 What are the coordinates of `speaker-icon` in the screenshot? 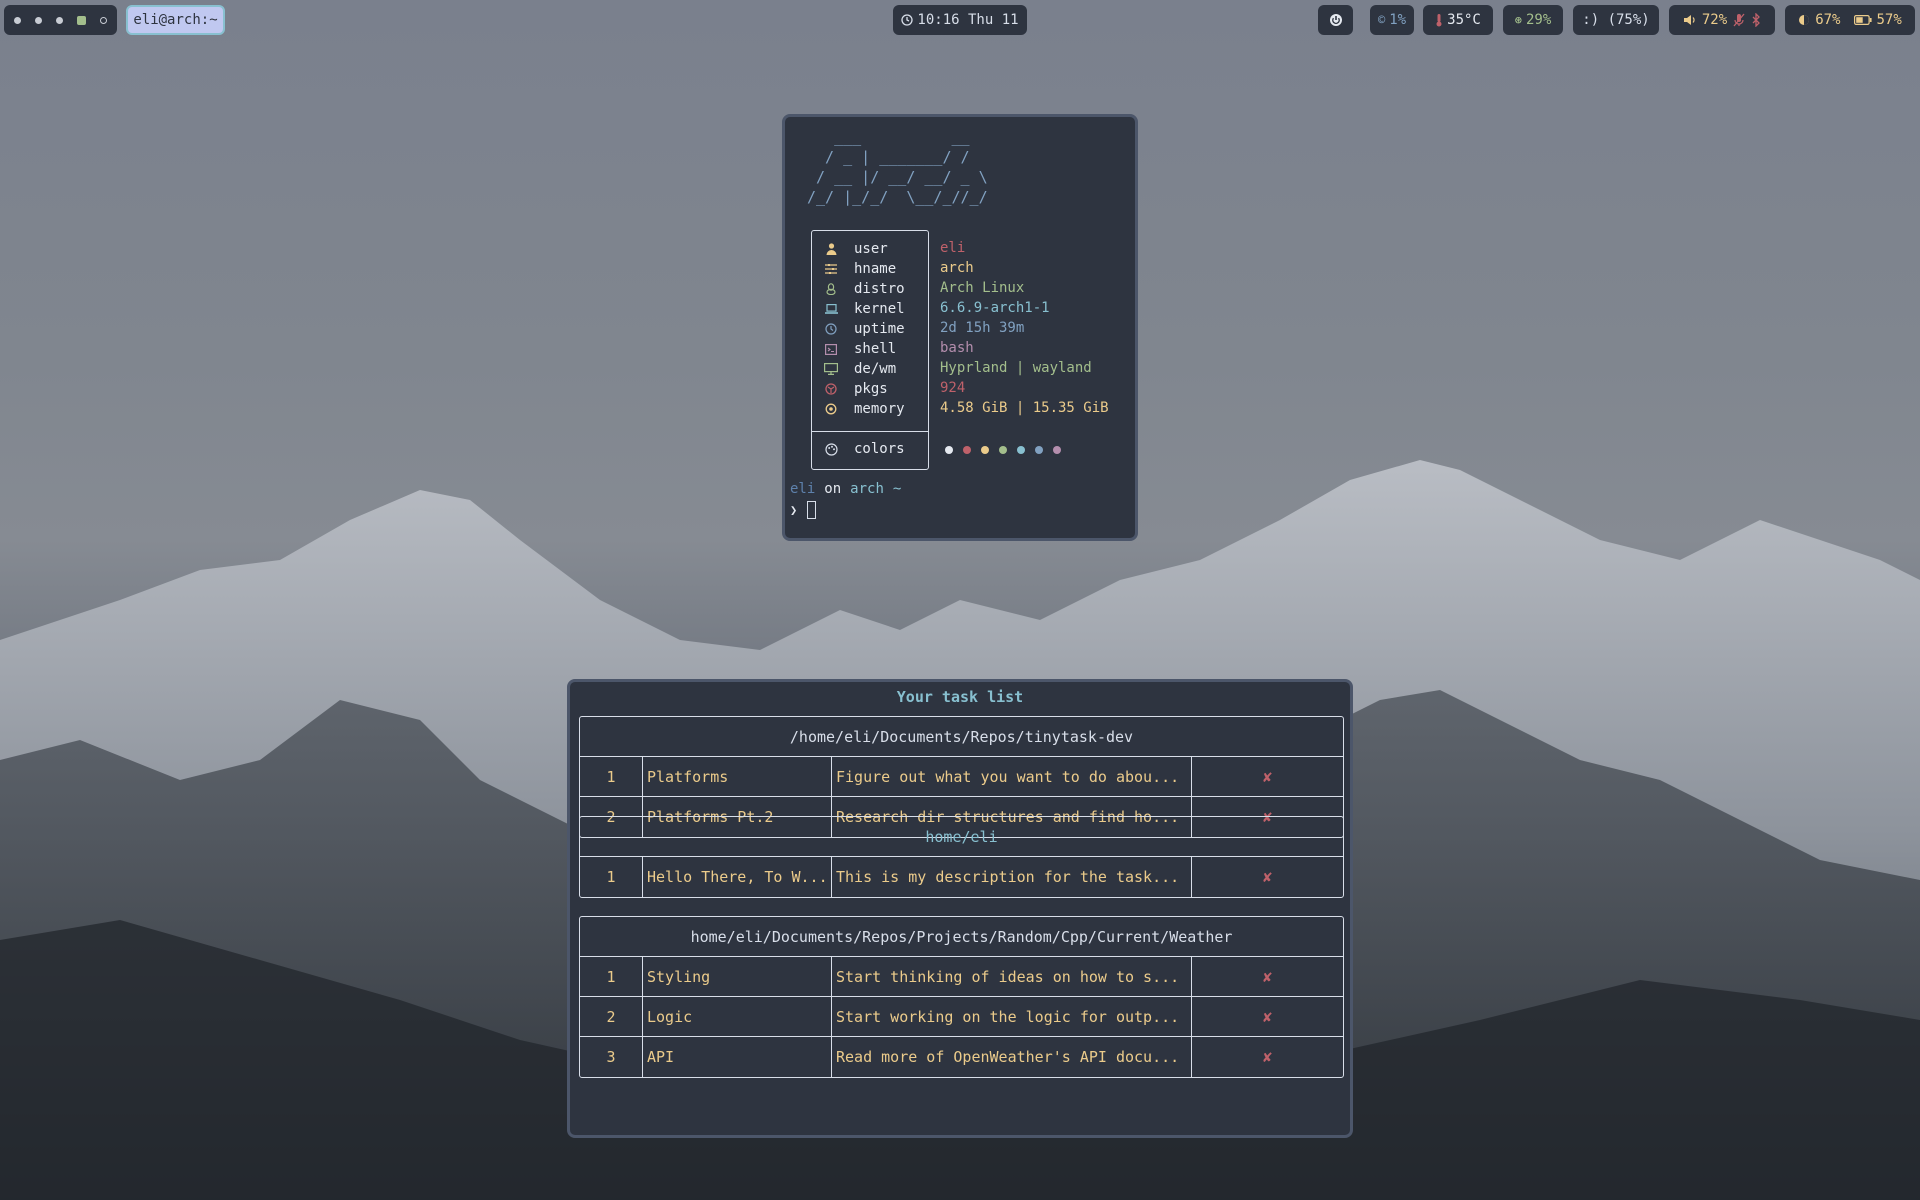 It's located at (1689, 20).